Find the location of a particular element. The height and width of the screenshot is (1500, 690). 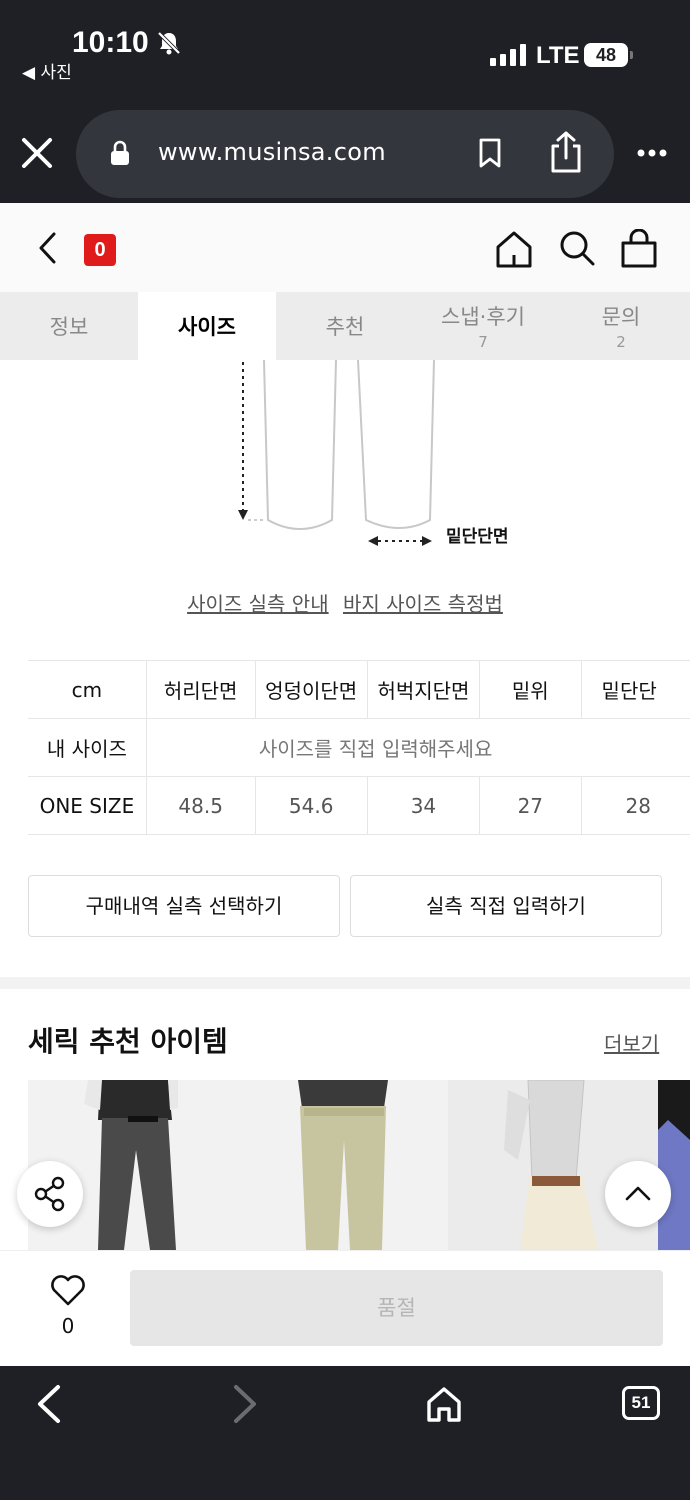

bookmark-icon is located at coordinates (490, 153).